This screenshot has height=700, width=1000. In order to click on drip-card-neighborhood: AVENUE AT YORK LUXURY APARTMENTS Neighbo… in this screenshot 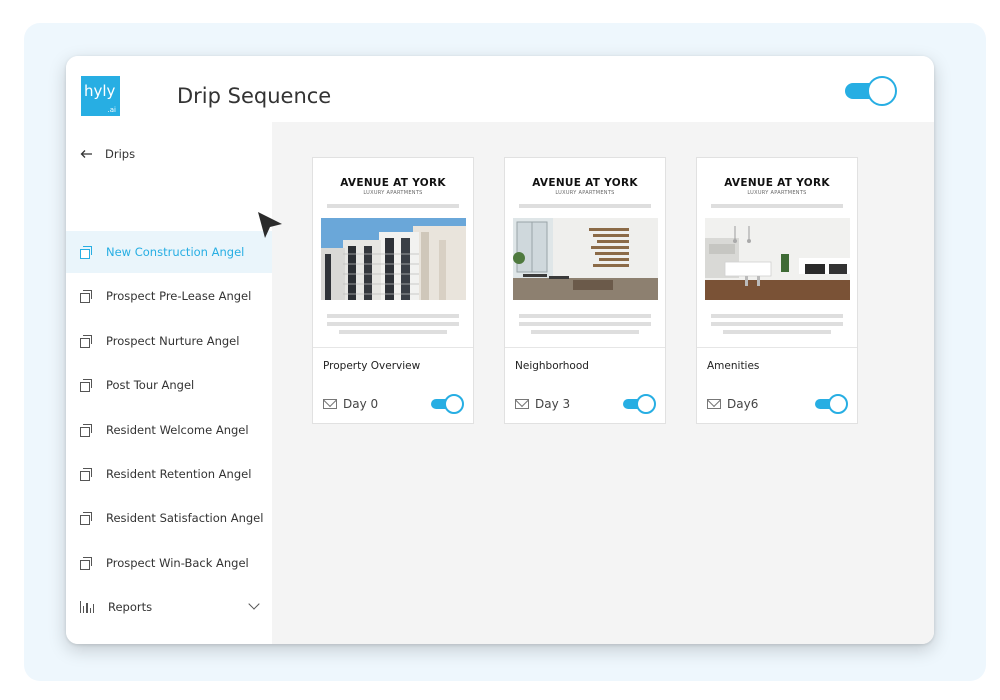, I will do `click(585, 290)`.